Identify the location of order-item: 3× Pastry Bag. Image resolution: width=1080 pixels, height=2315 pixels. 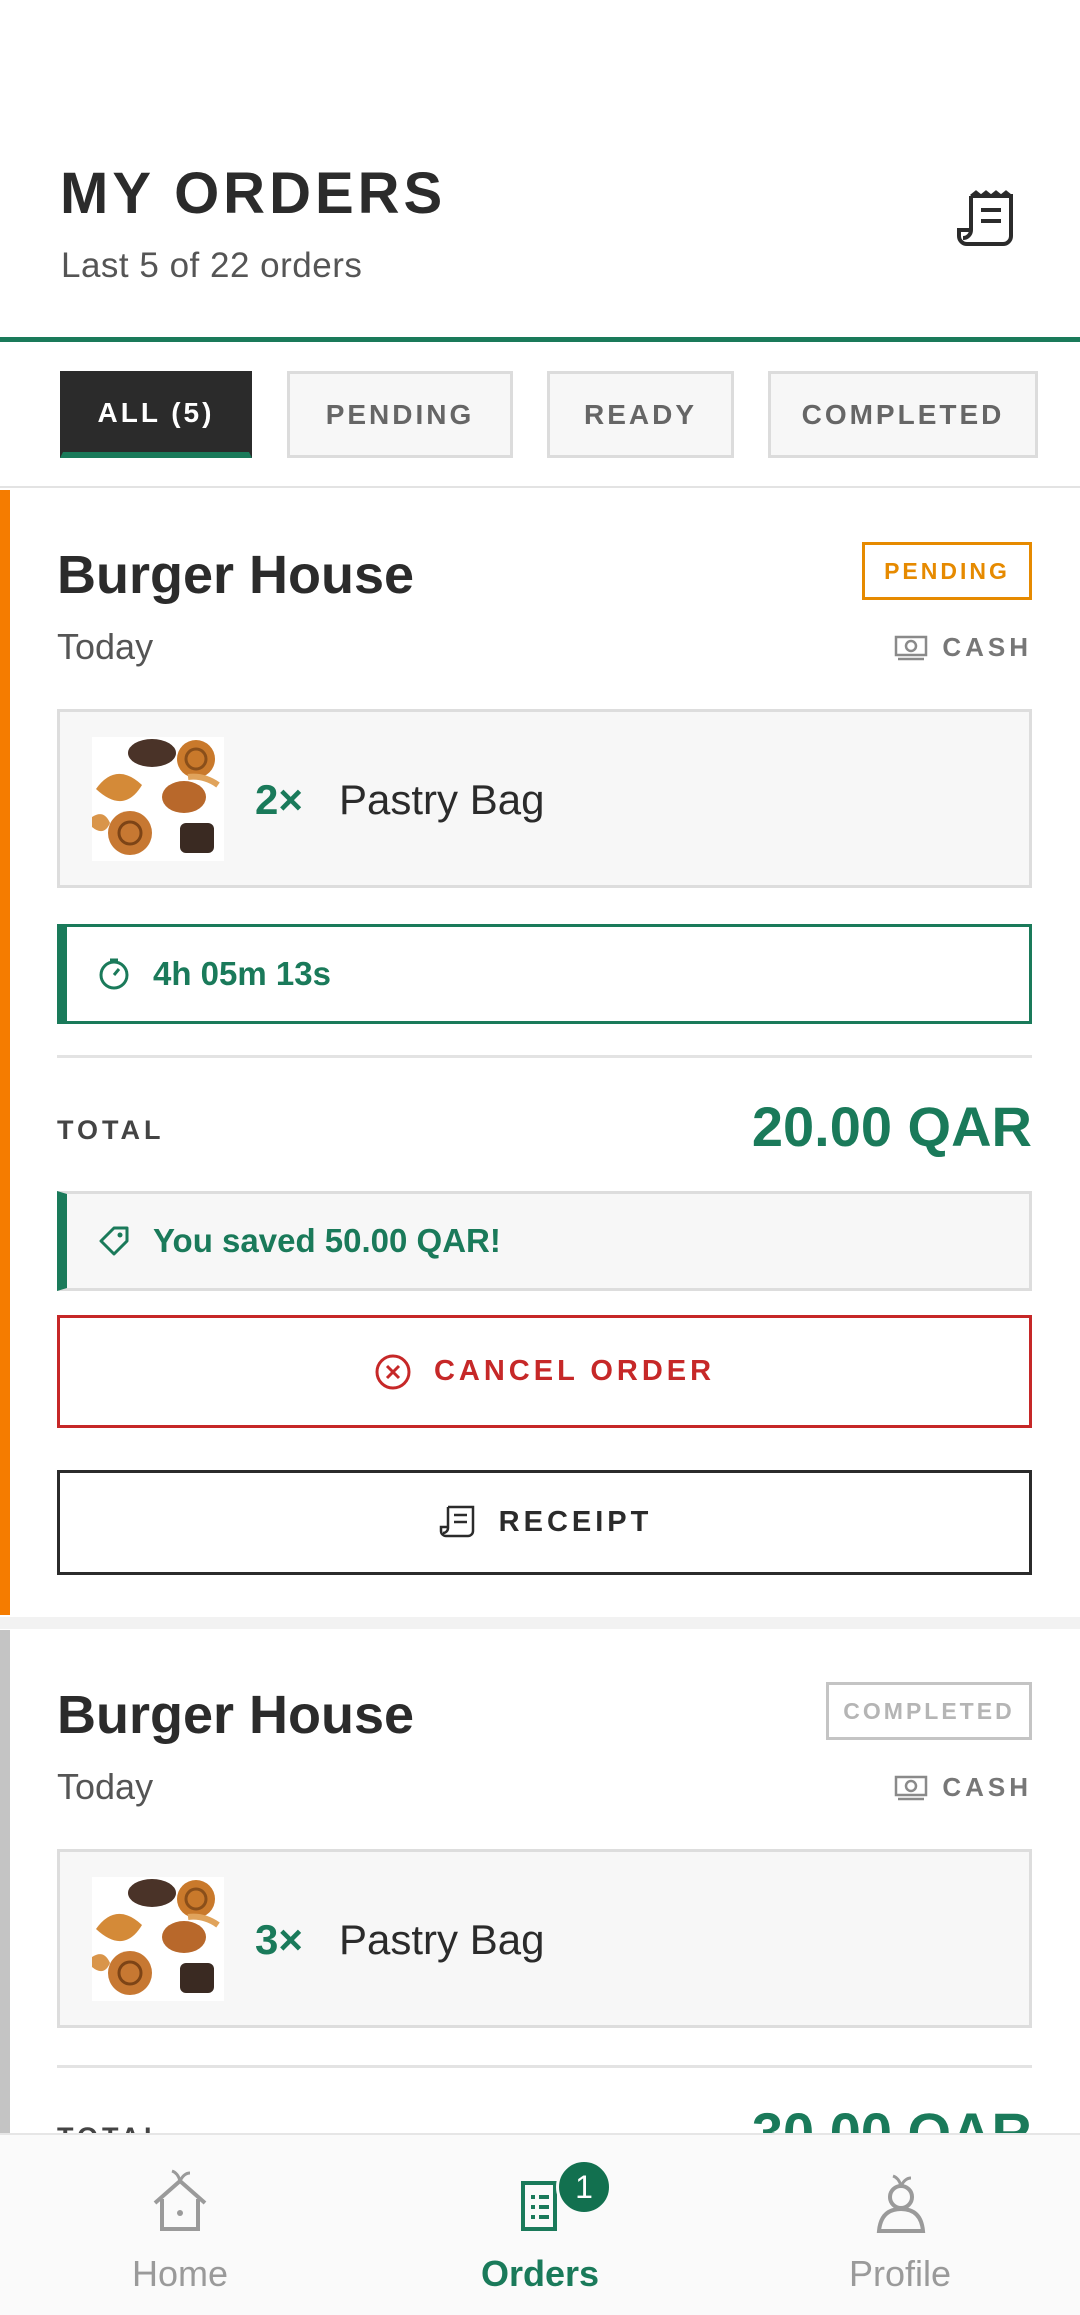
(544, 1938).